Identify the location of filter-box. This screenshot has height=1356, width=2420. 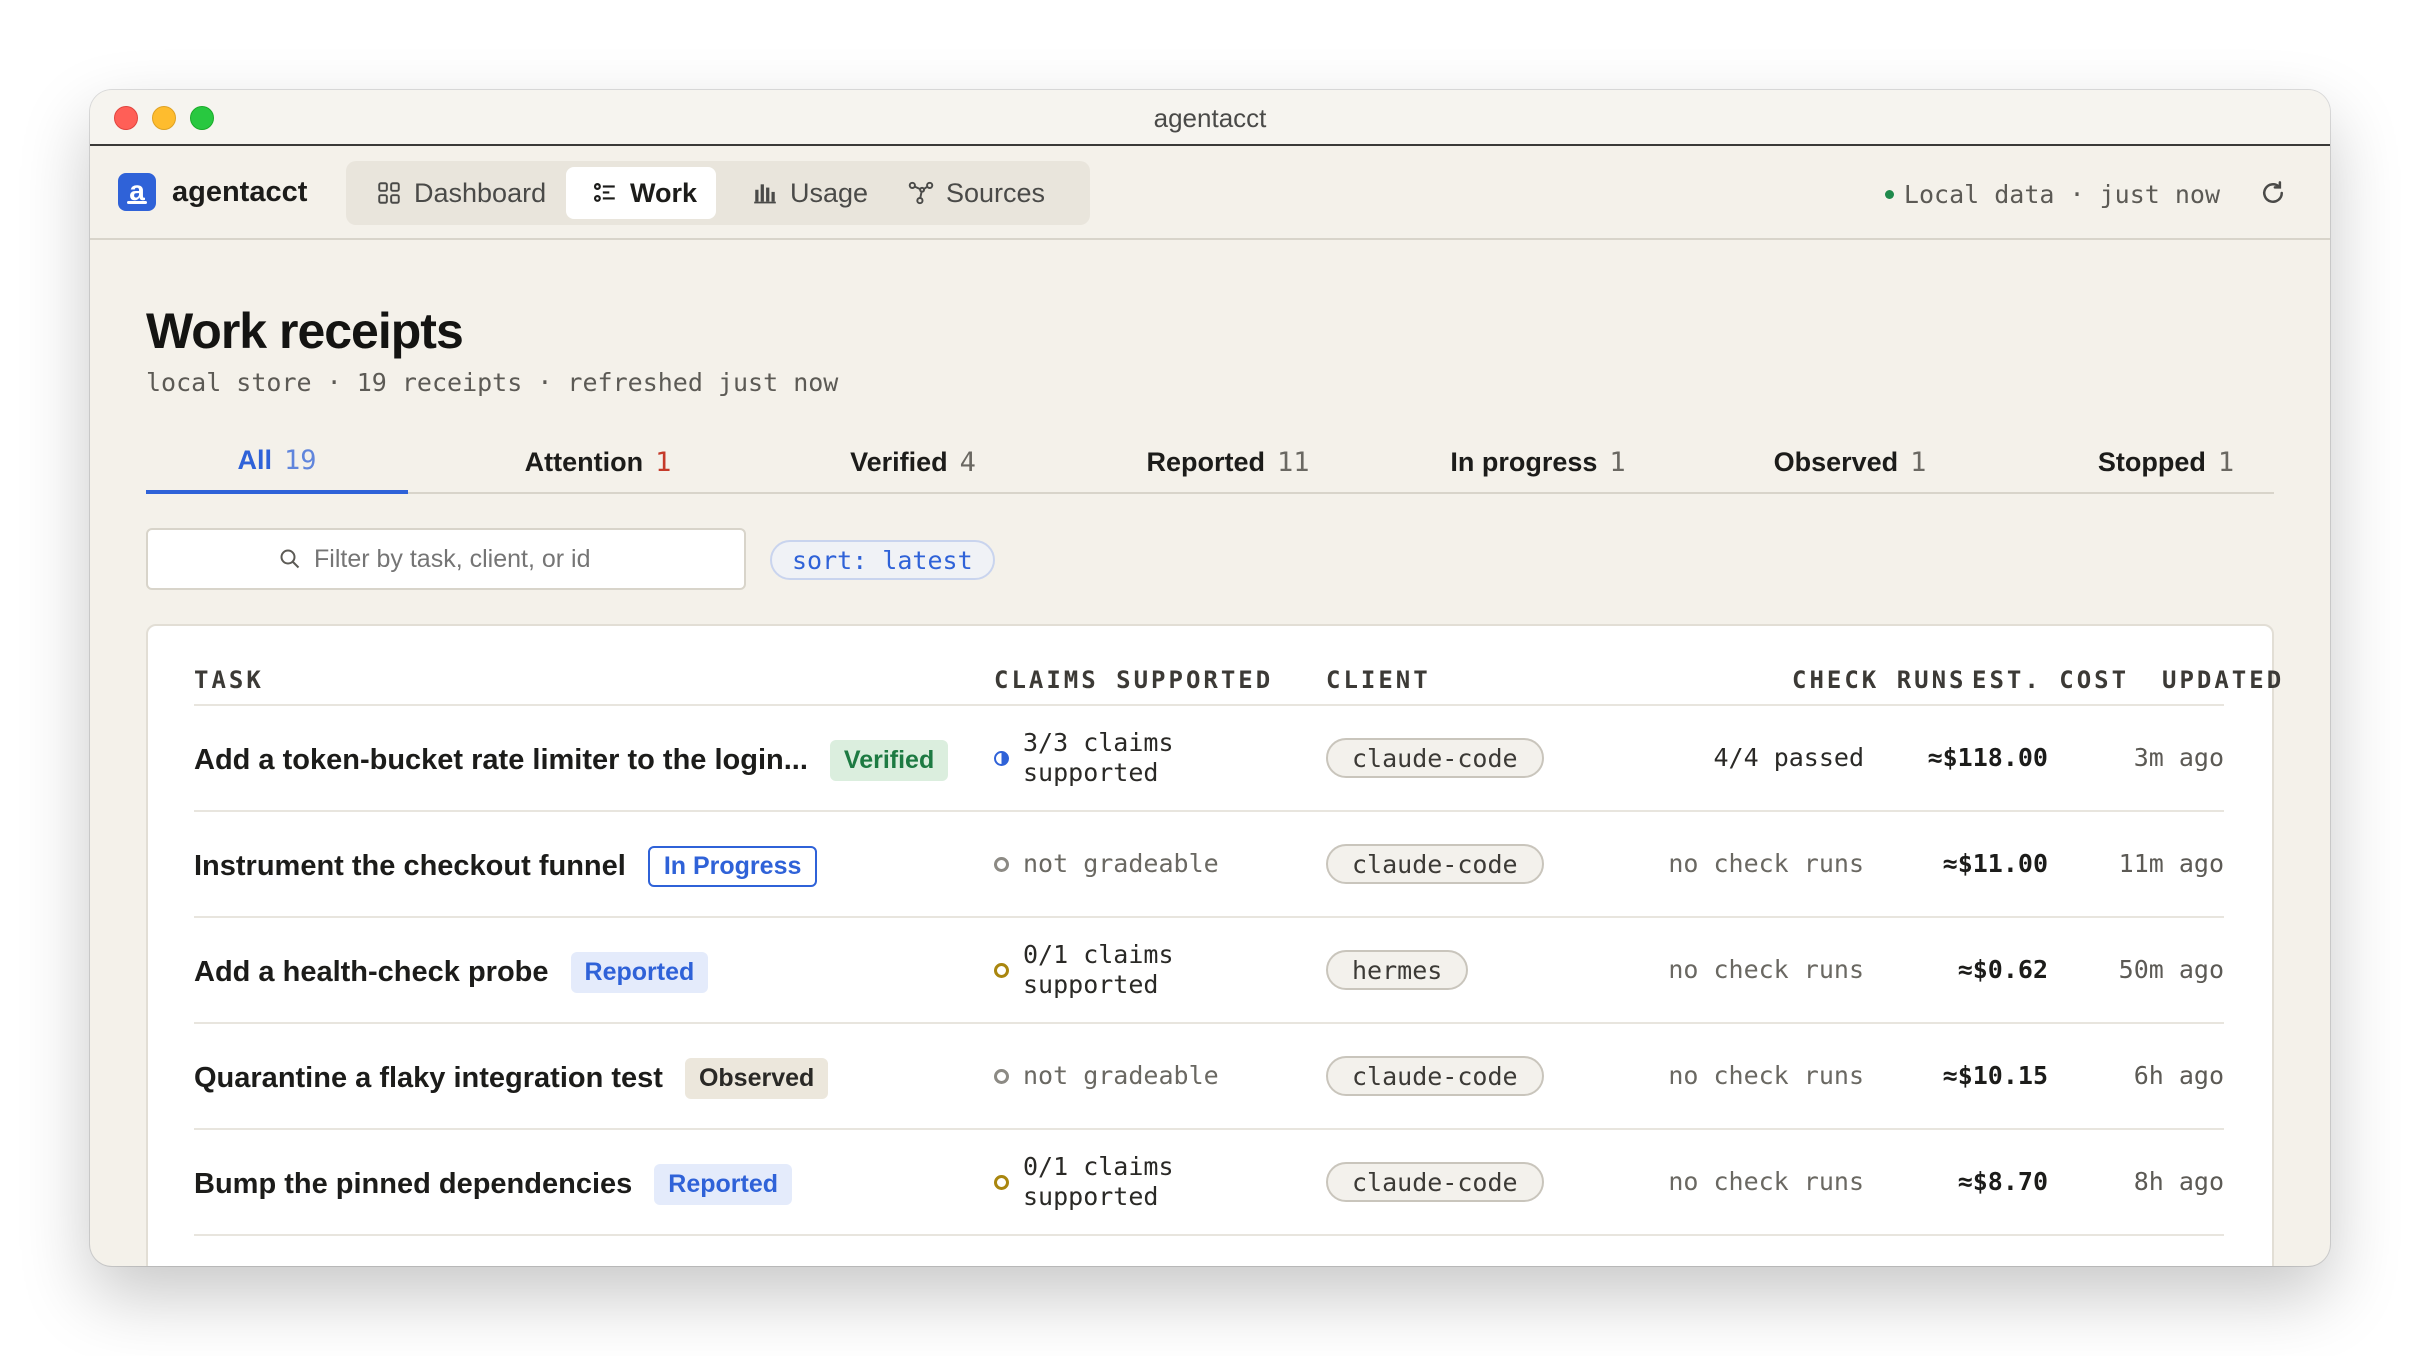
(446, 559).